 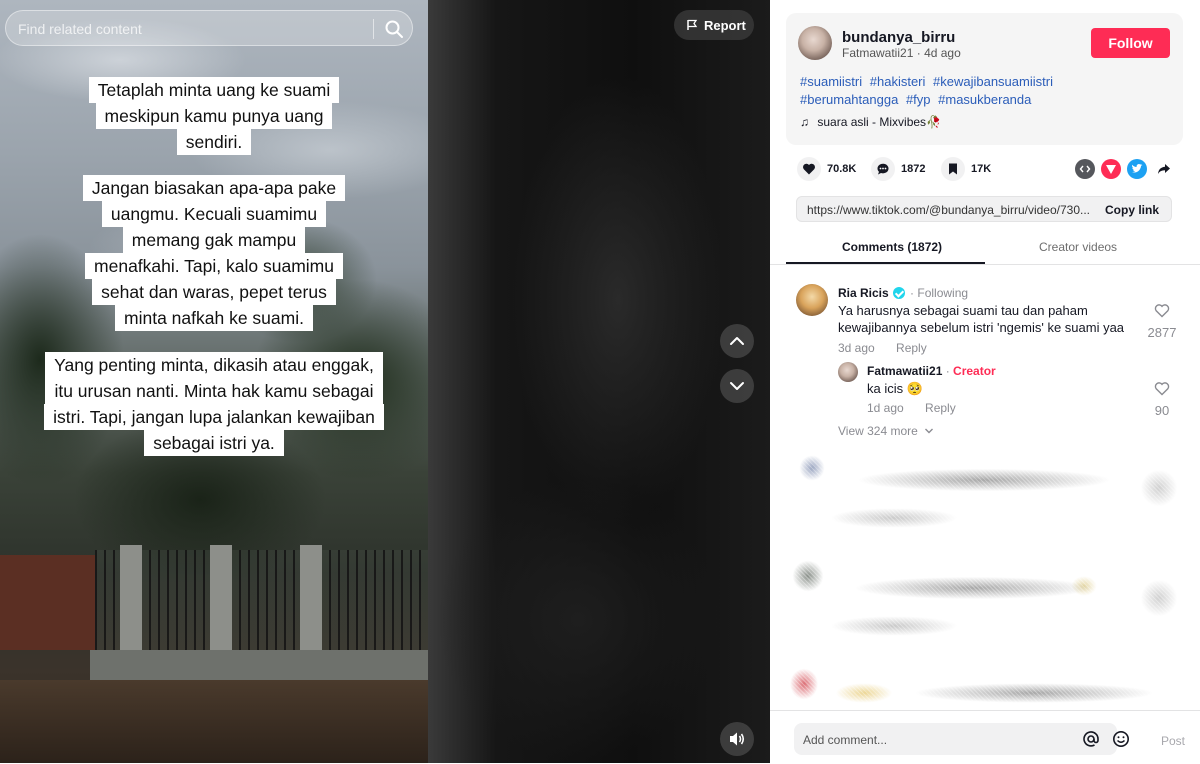 What do you see at coordinates (1111, 169) in the screenshot?
I see `send-to-friends-icon` at bounding box center [1111, 169].